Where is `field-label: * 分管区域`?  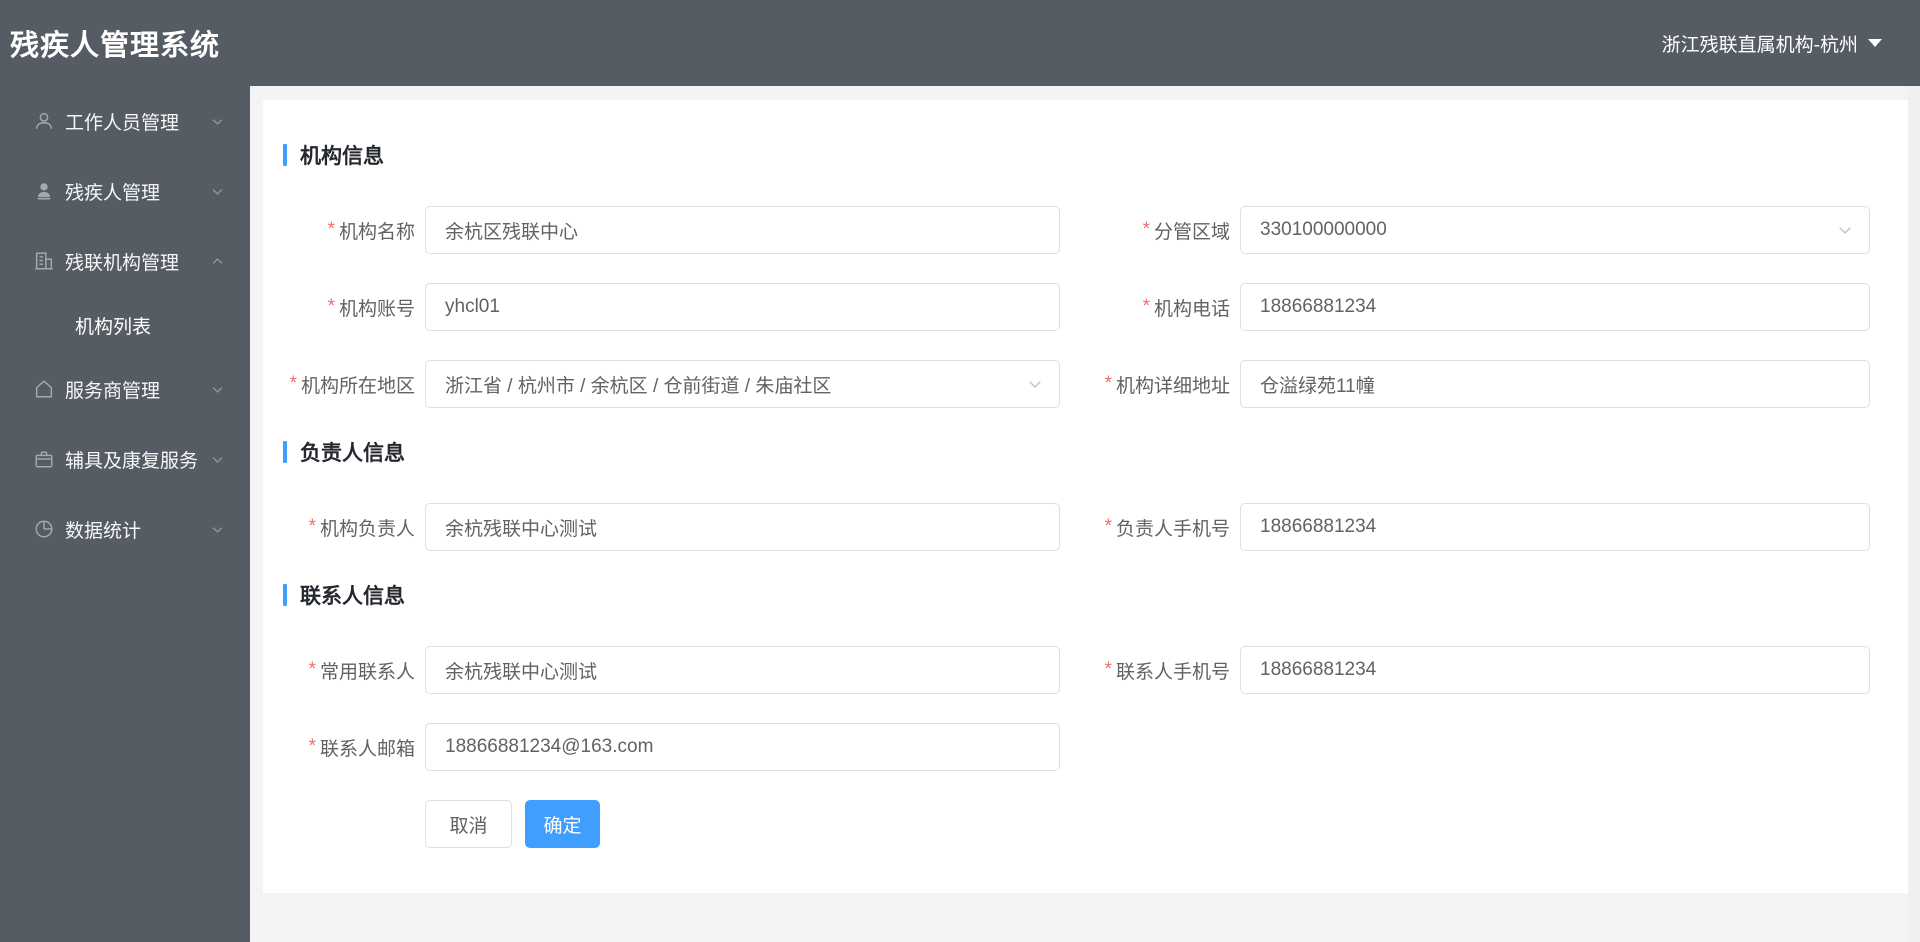 field-label: * 分管区域 is located at coordinates (1186, 231).